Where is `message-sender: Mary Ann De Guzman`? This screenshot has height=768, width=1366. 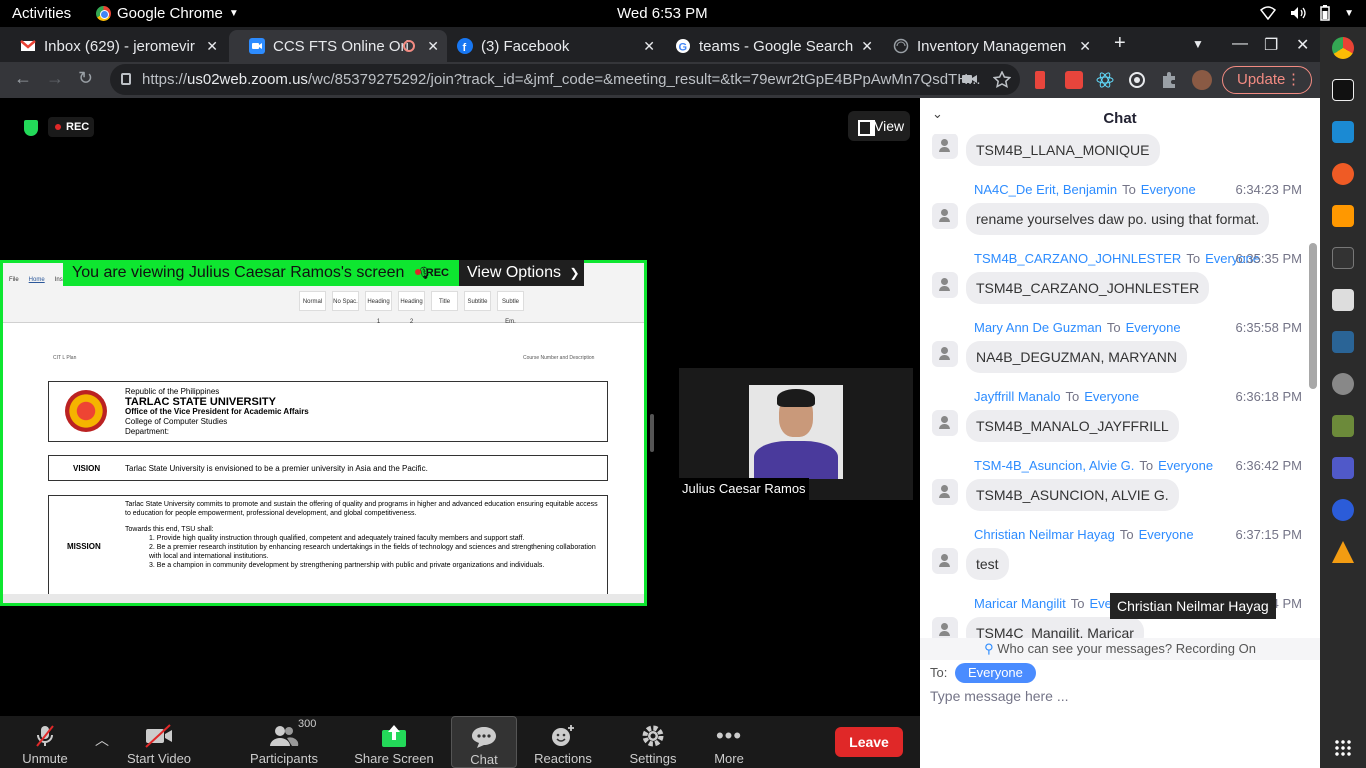 message-sender: Mary Ann De Guzman is located at coordinates (1038, 327).